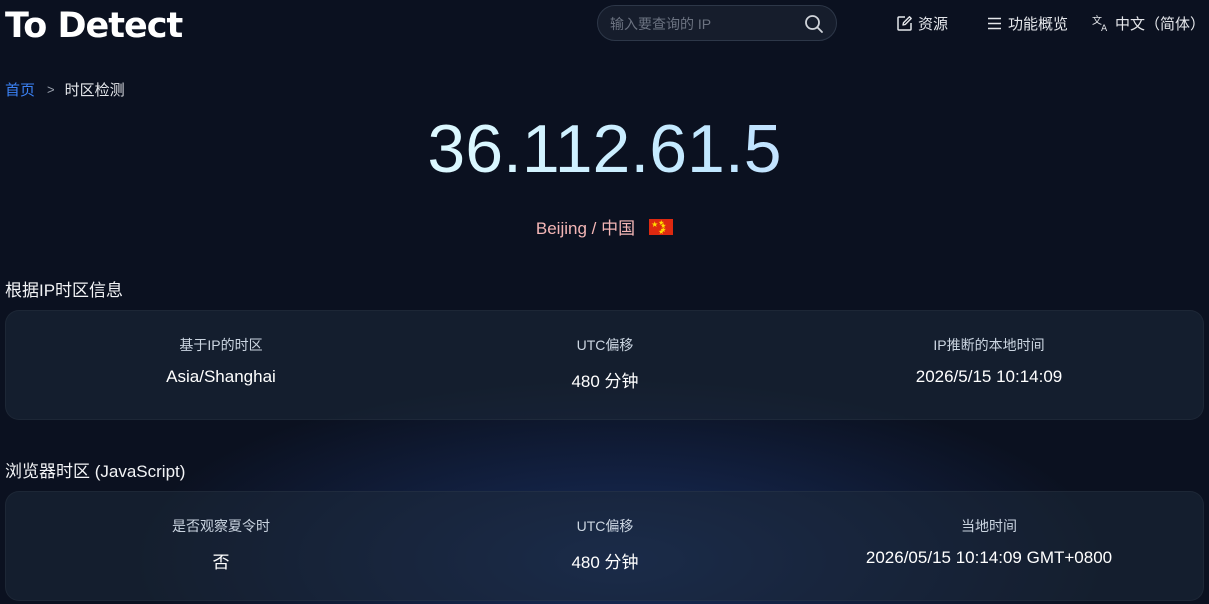 The image size is (1209, 604). I want to click on ip-search-input, so click(705, 24).